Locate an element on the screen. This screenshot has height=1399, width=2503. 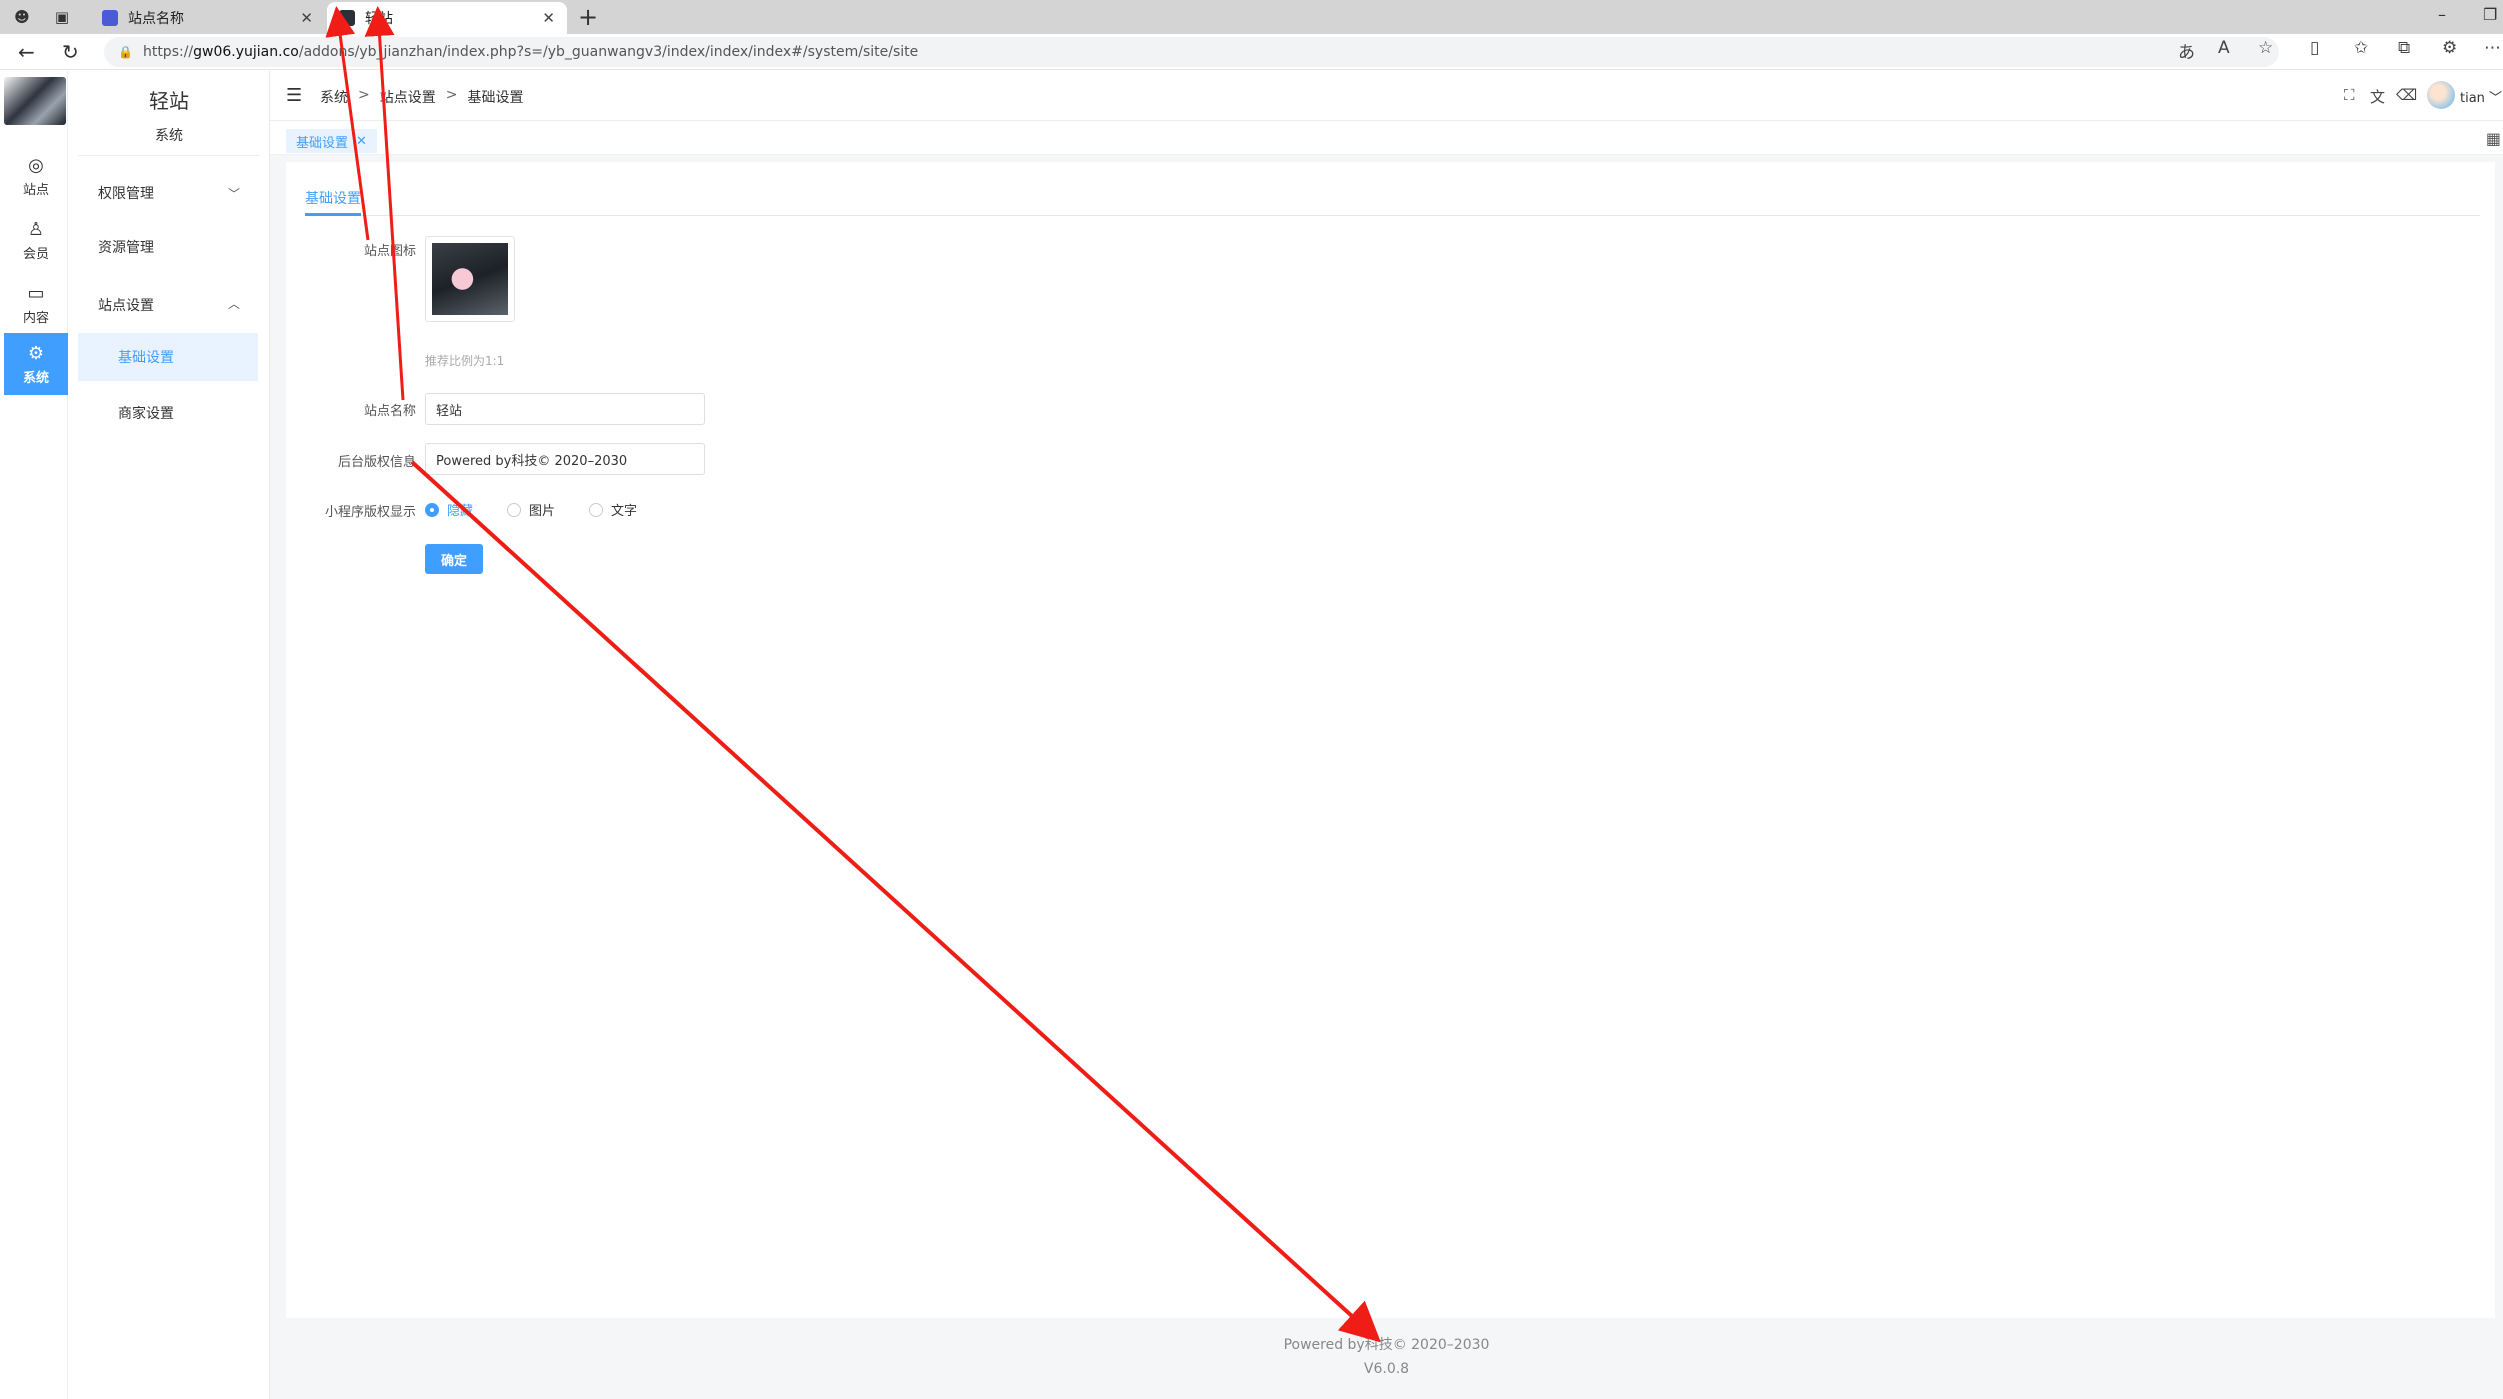
clear-cache-icon: ⌫ is located at coordinates (2406, 95).